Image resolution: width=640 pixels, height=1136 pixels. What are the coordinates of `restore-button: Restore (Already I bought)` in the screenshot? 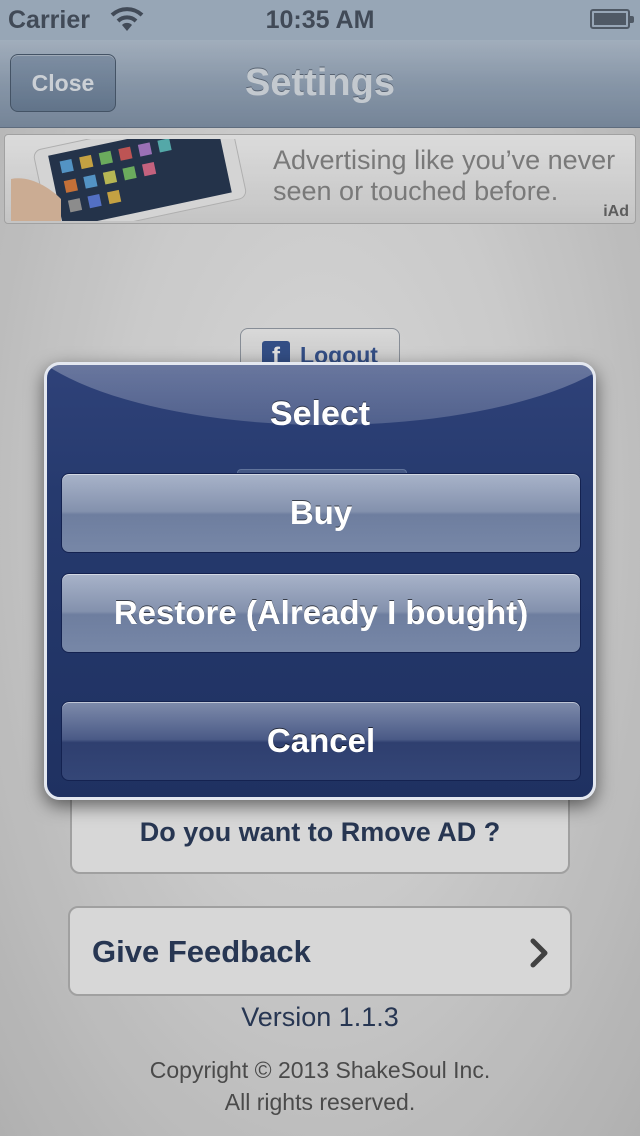 It's located at (321, 613).